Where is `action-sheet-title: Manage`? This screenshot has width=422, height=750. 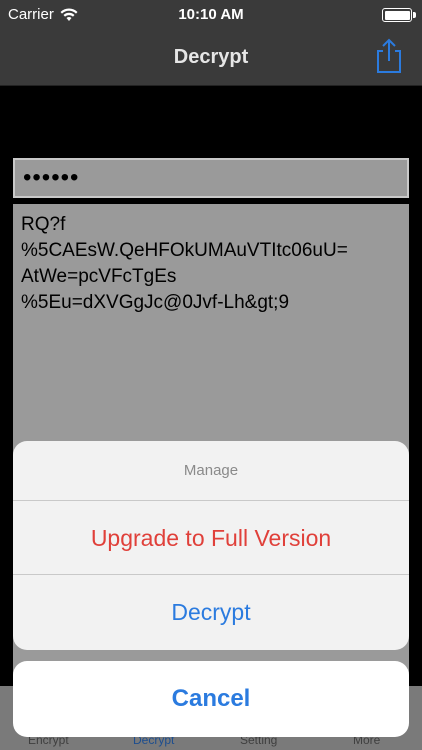 action-sheet-title: Manage is located at coordinates (211, 471).